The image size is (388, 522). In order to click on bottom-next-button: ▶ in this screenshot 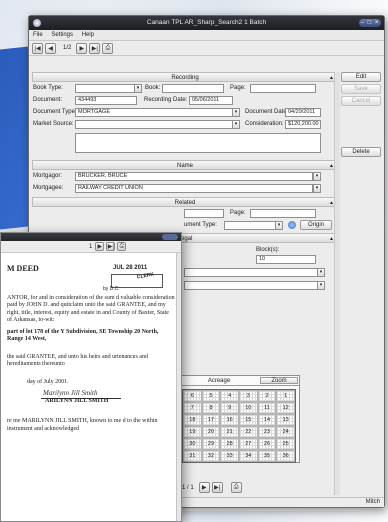, I will do `click(204, 487)`.